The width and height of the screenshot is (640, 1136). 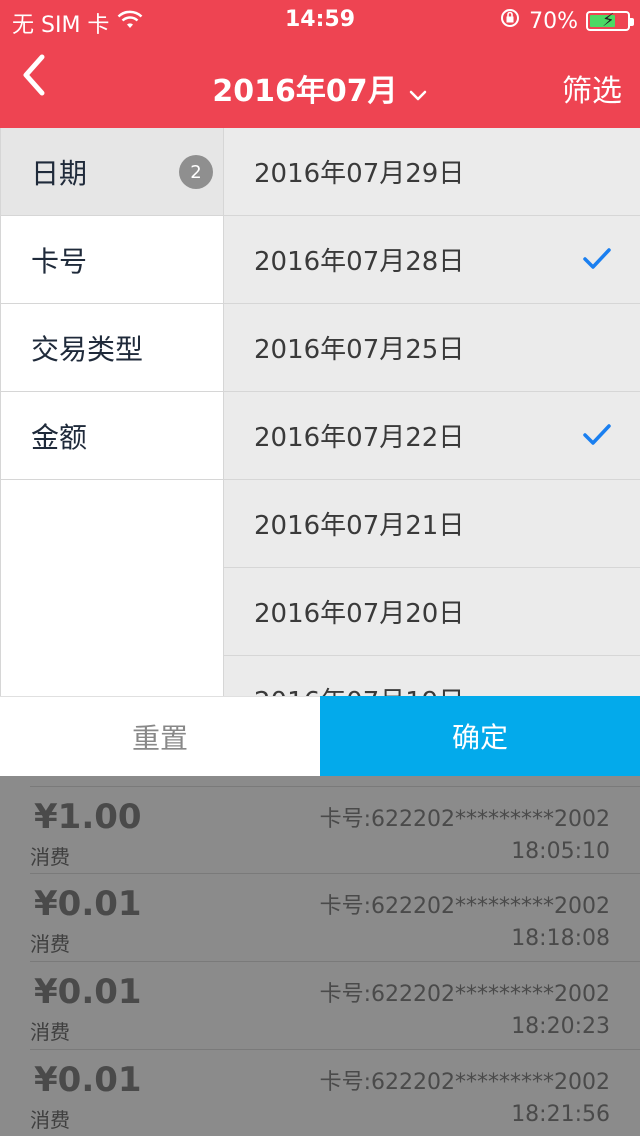 What do you see at coordinates (359, 526) in the screenshot?
I see `date-option-label: 2016年07月21日` at bounding box center [359, 526].